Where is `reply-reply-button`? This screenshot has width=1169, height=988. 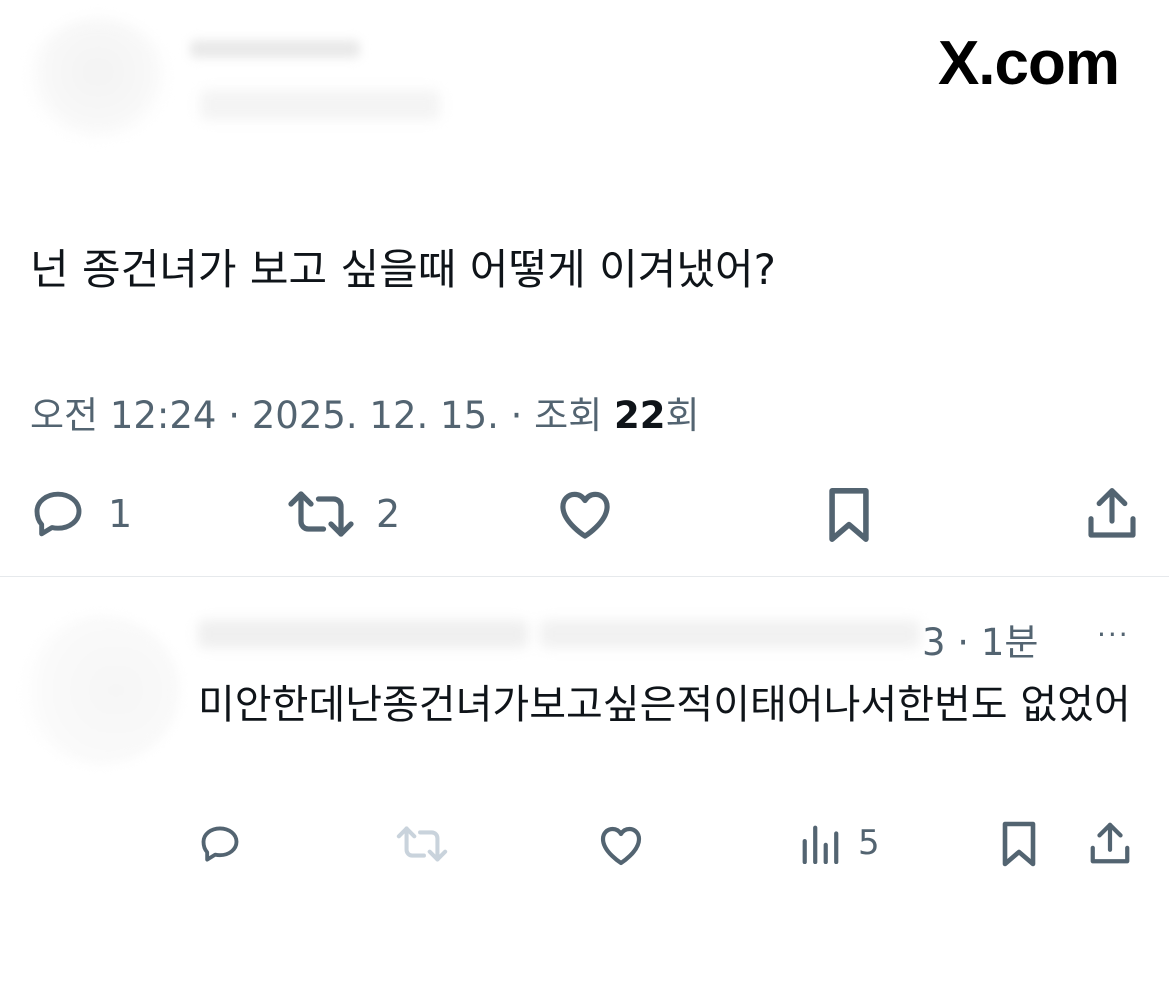
reply-reply-button is located at coordinates (220, 844).